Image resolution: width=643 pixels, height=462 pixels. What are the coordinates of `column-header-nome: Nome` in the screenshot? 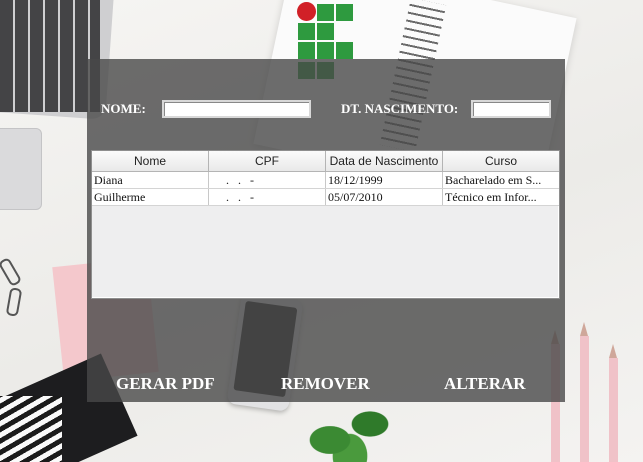 It's located at (150, 161).